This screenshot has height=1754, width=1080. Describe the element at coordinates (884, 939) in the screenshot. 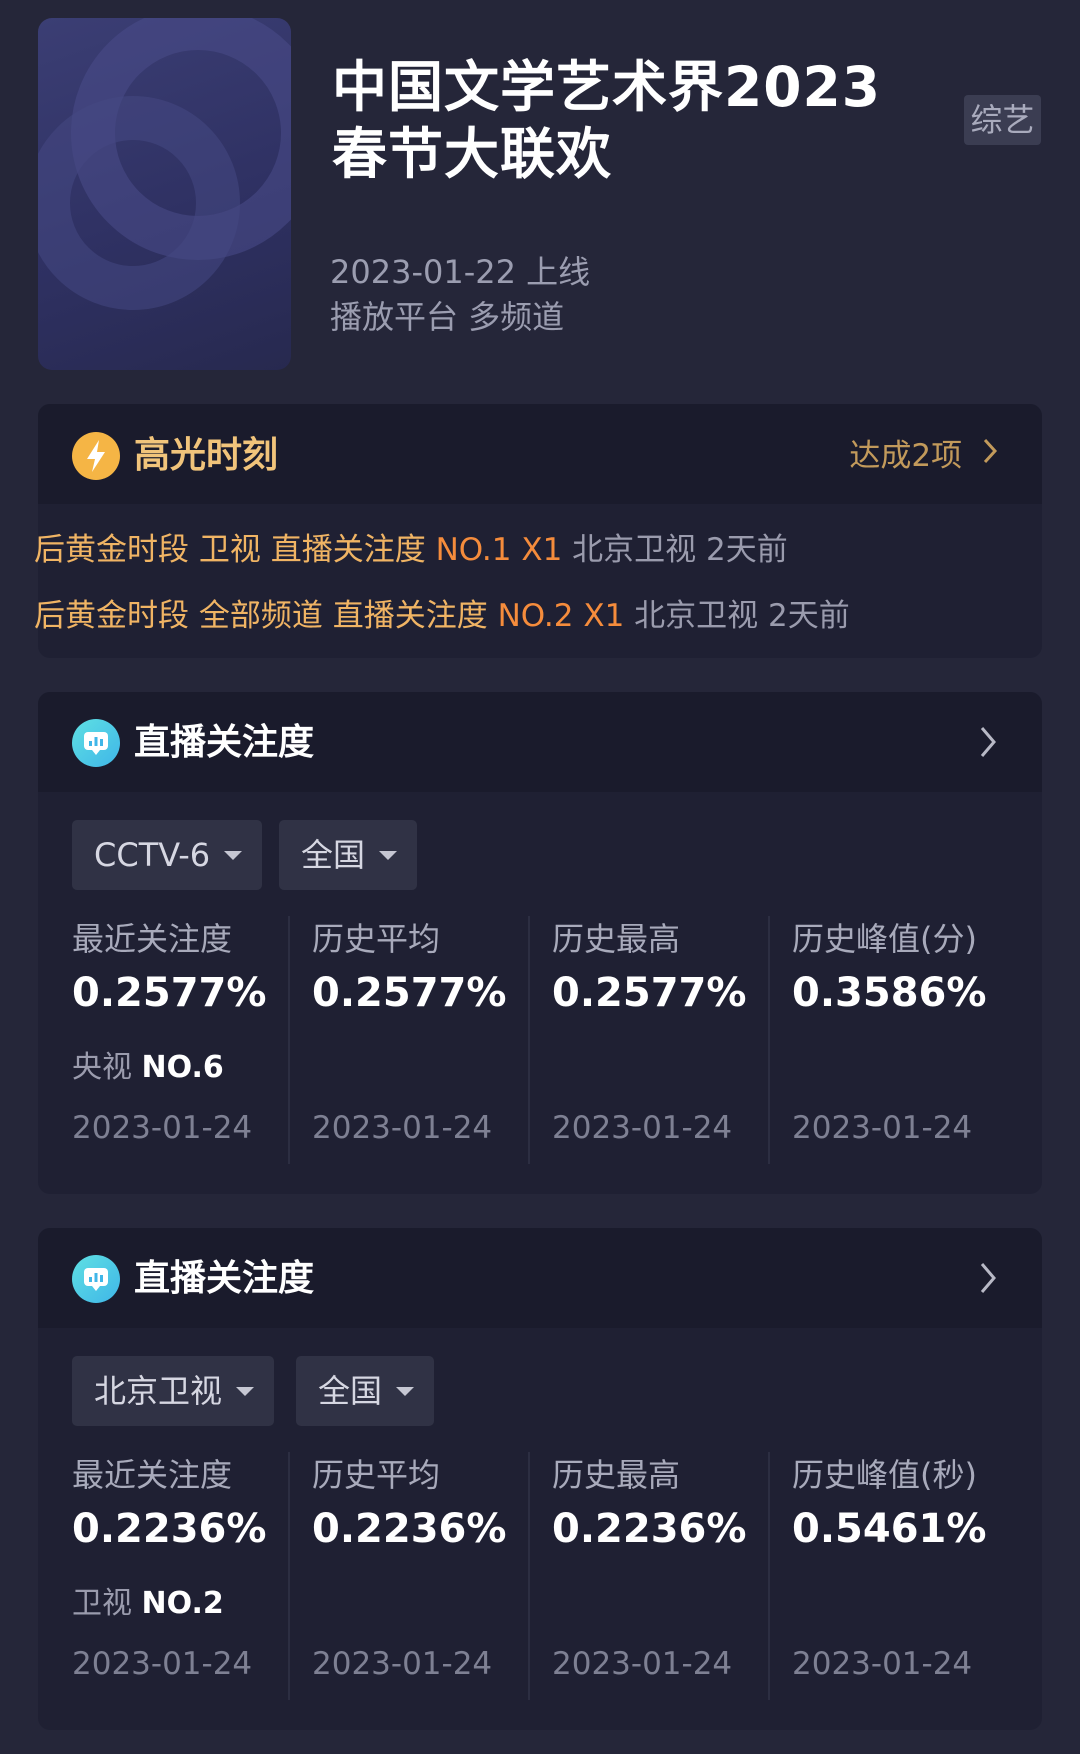

I see `stat-label: 历史峰值(分)` at that location.